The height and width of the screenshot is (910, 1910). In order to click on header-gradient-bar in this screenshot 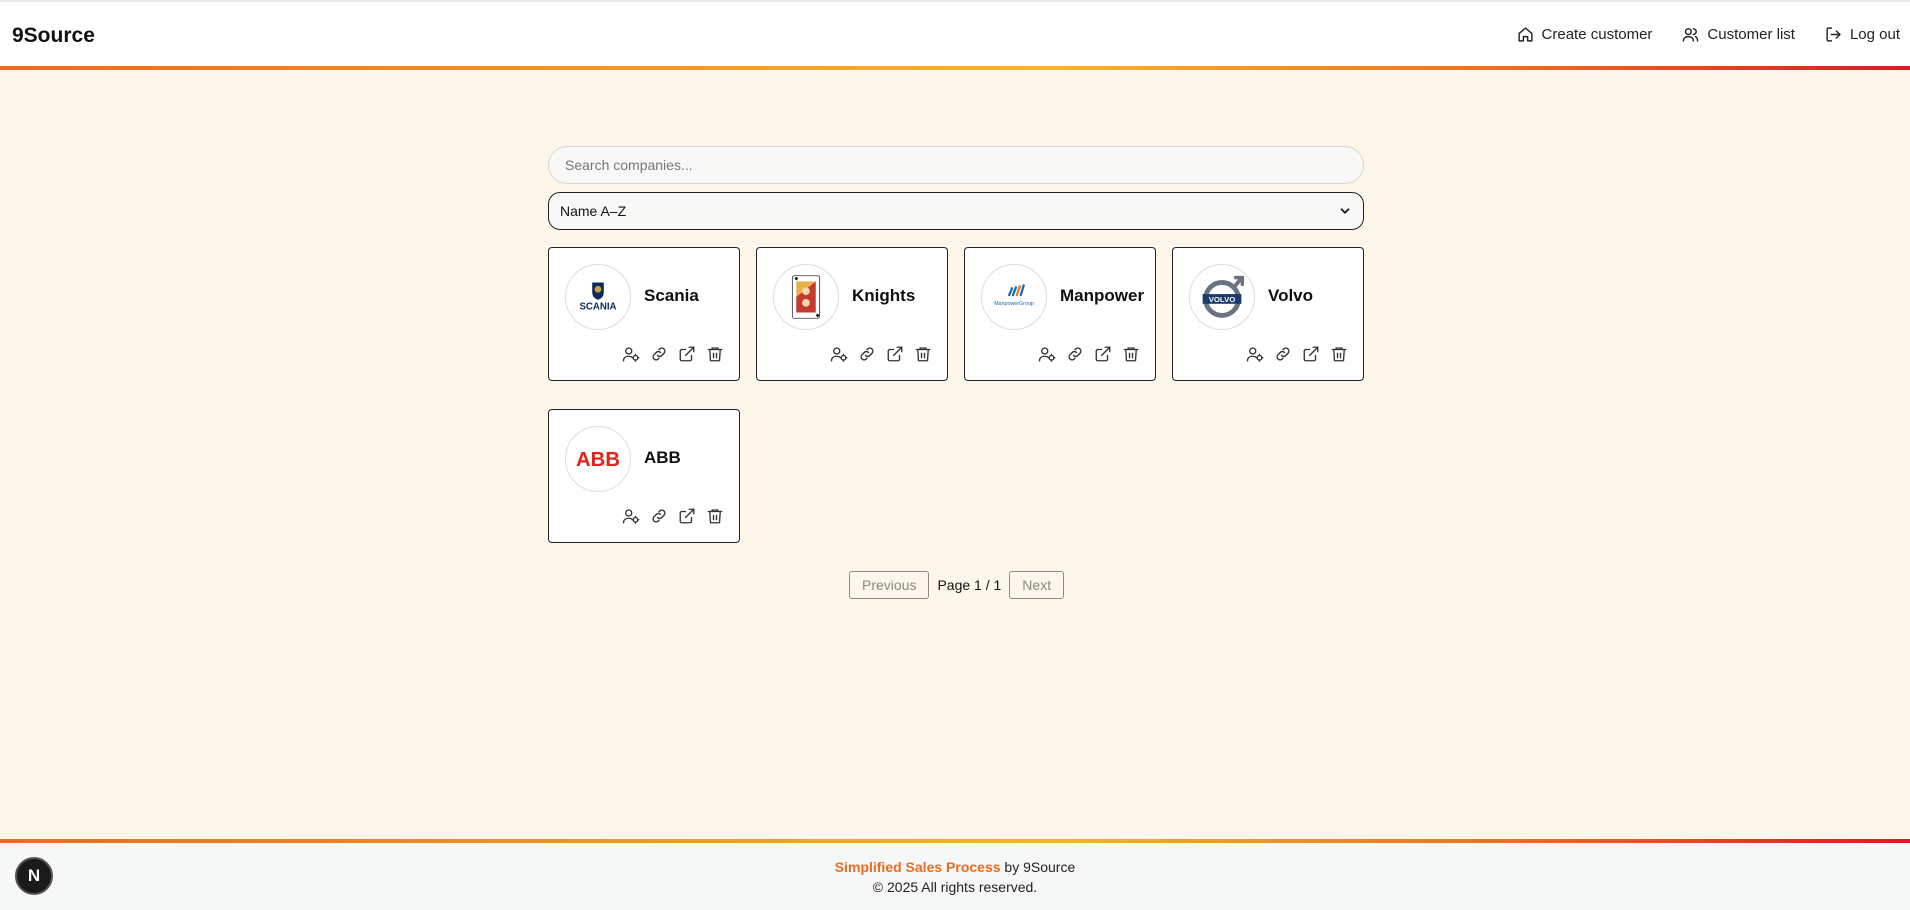, I will do `click(955, 68)`.